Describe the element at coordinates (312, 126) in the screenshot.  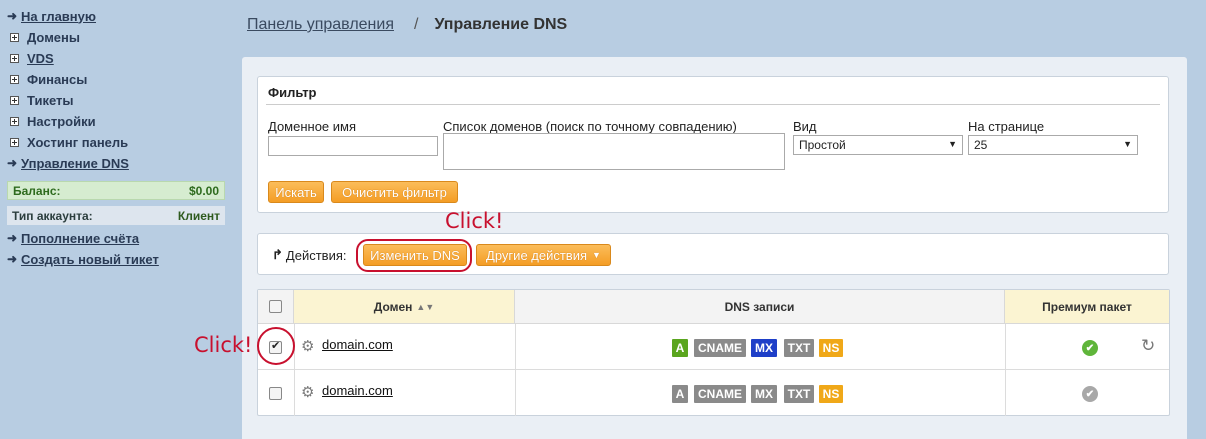
I see `domain-name-label: Доменное имя` at that location.